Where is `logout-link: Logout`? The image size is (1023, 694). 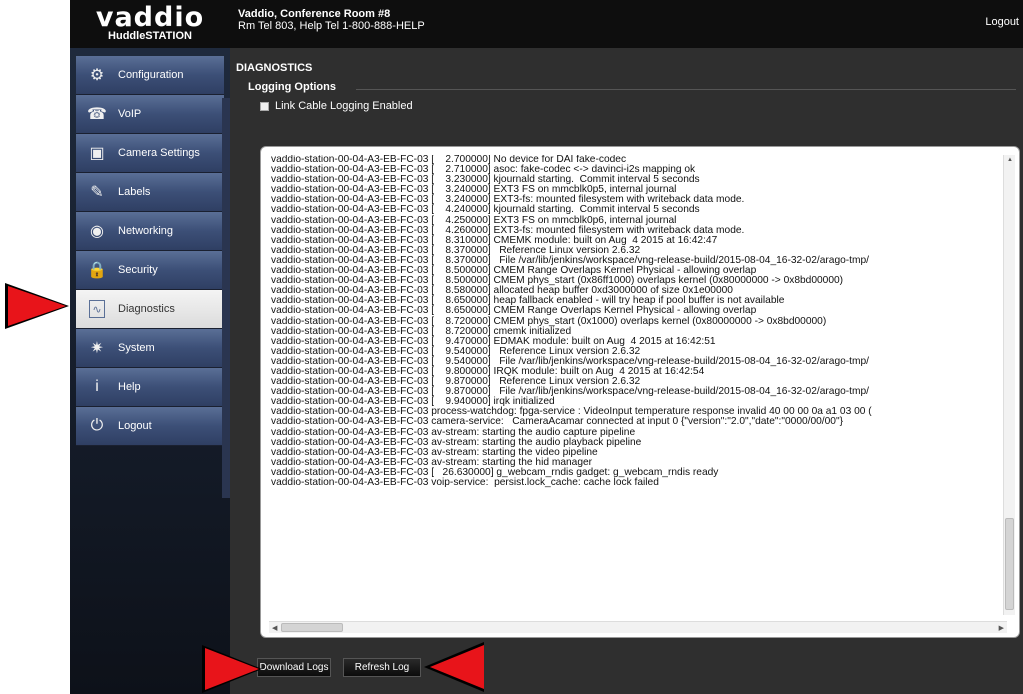 logout-link: Logout is located at coordinates (1002, 22).